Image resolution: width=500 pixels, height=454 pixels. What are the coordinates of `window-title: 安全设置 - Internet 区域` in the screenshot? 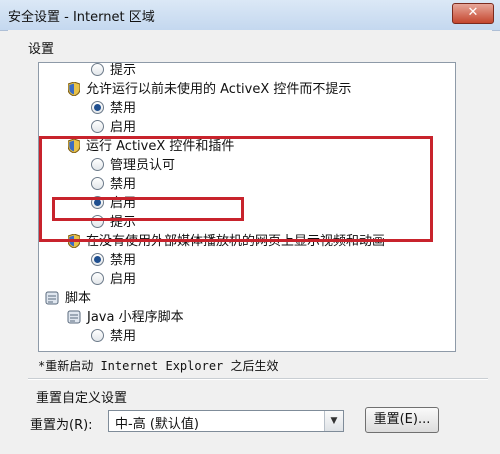 It's located at (81, 17).